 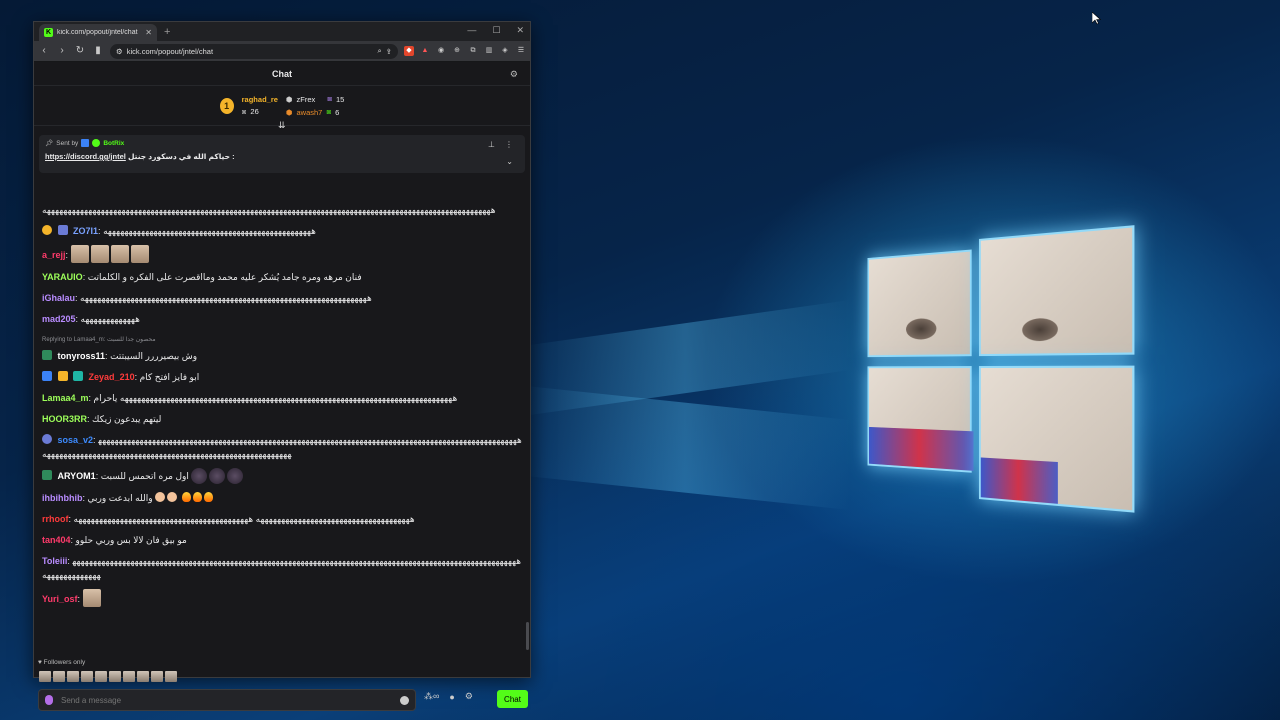 What do you see at coordinates (65, 398) in the screenshot?
I see `chat-username: Lamaa4_m` at bounding box center [65, 398].